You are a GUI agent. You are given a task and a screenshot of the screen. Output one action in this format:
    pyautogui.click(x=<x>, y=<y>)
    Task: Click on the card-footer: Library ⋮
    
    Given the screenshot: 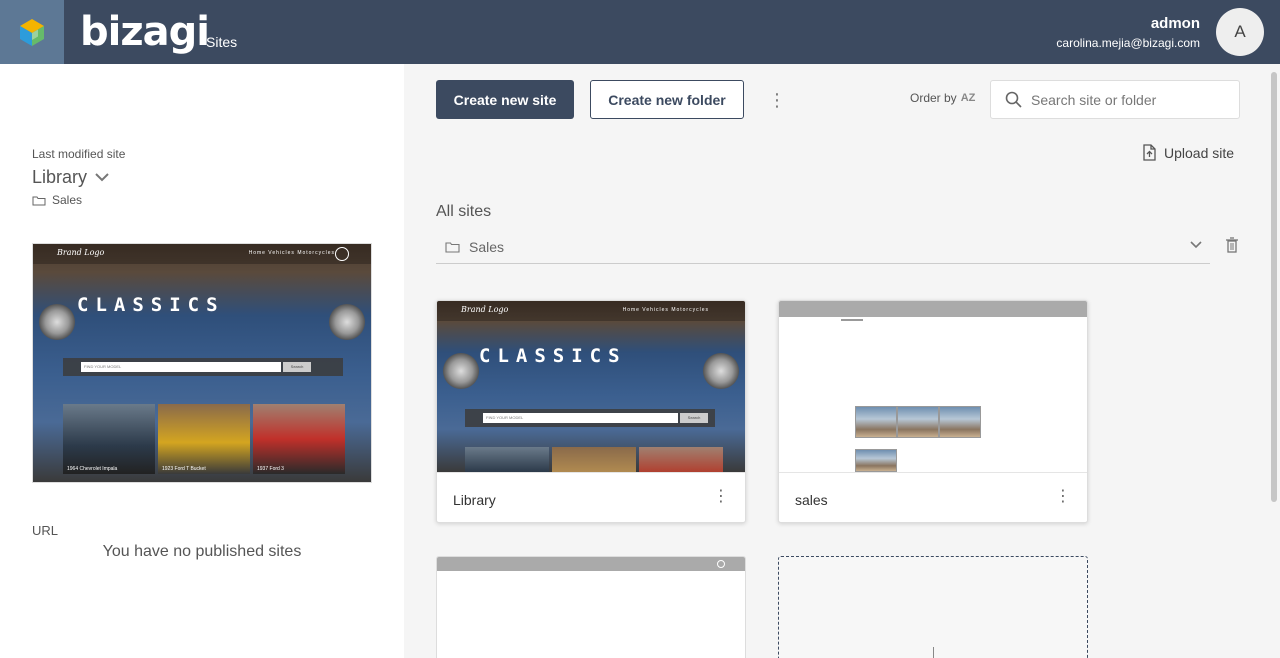 What is the action you would take?
    pyautogui.click(x=591, y=497)
    